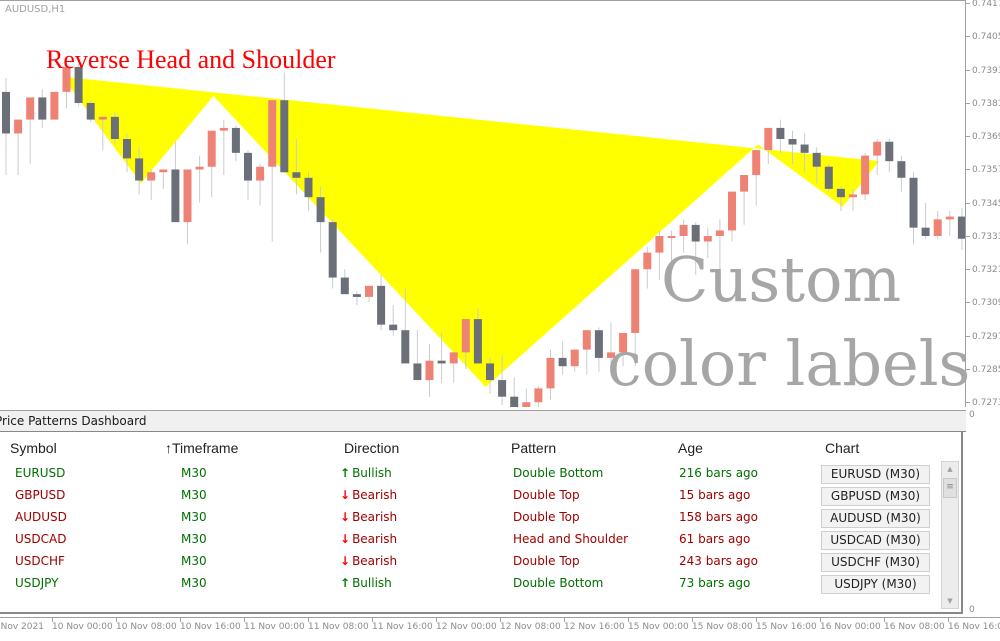  Describe the element at coordinates (402, 625) in the screenshot. I see `time-tick-label: 11 Nov 16:00` at that location.